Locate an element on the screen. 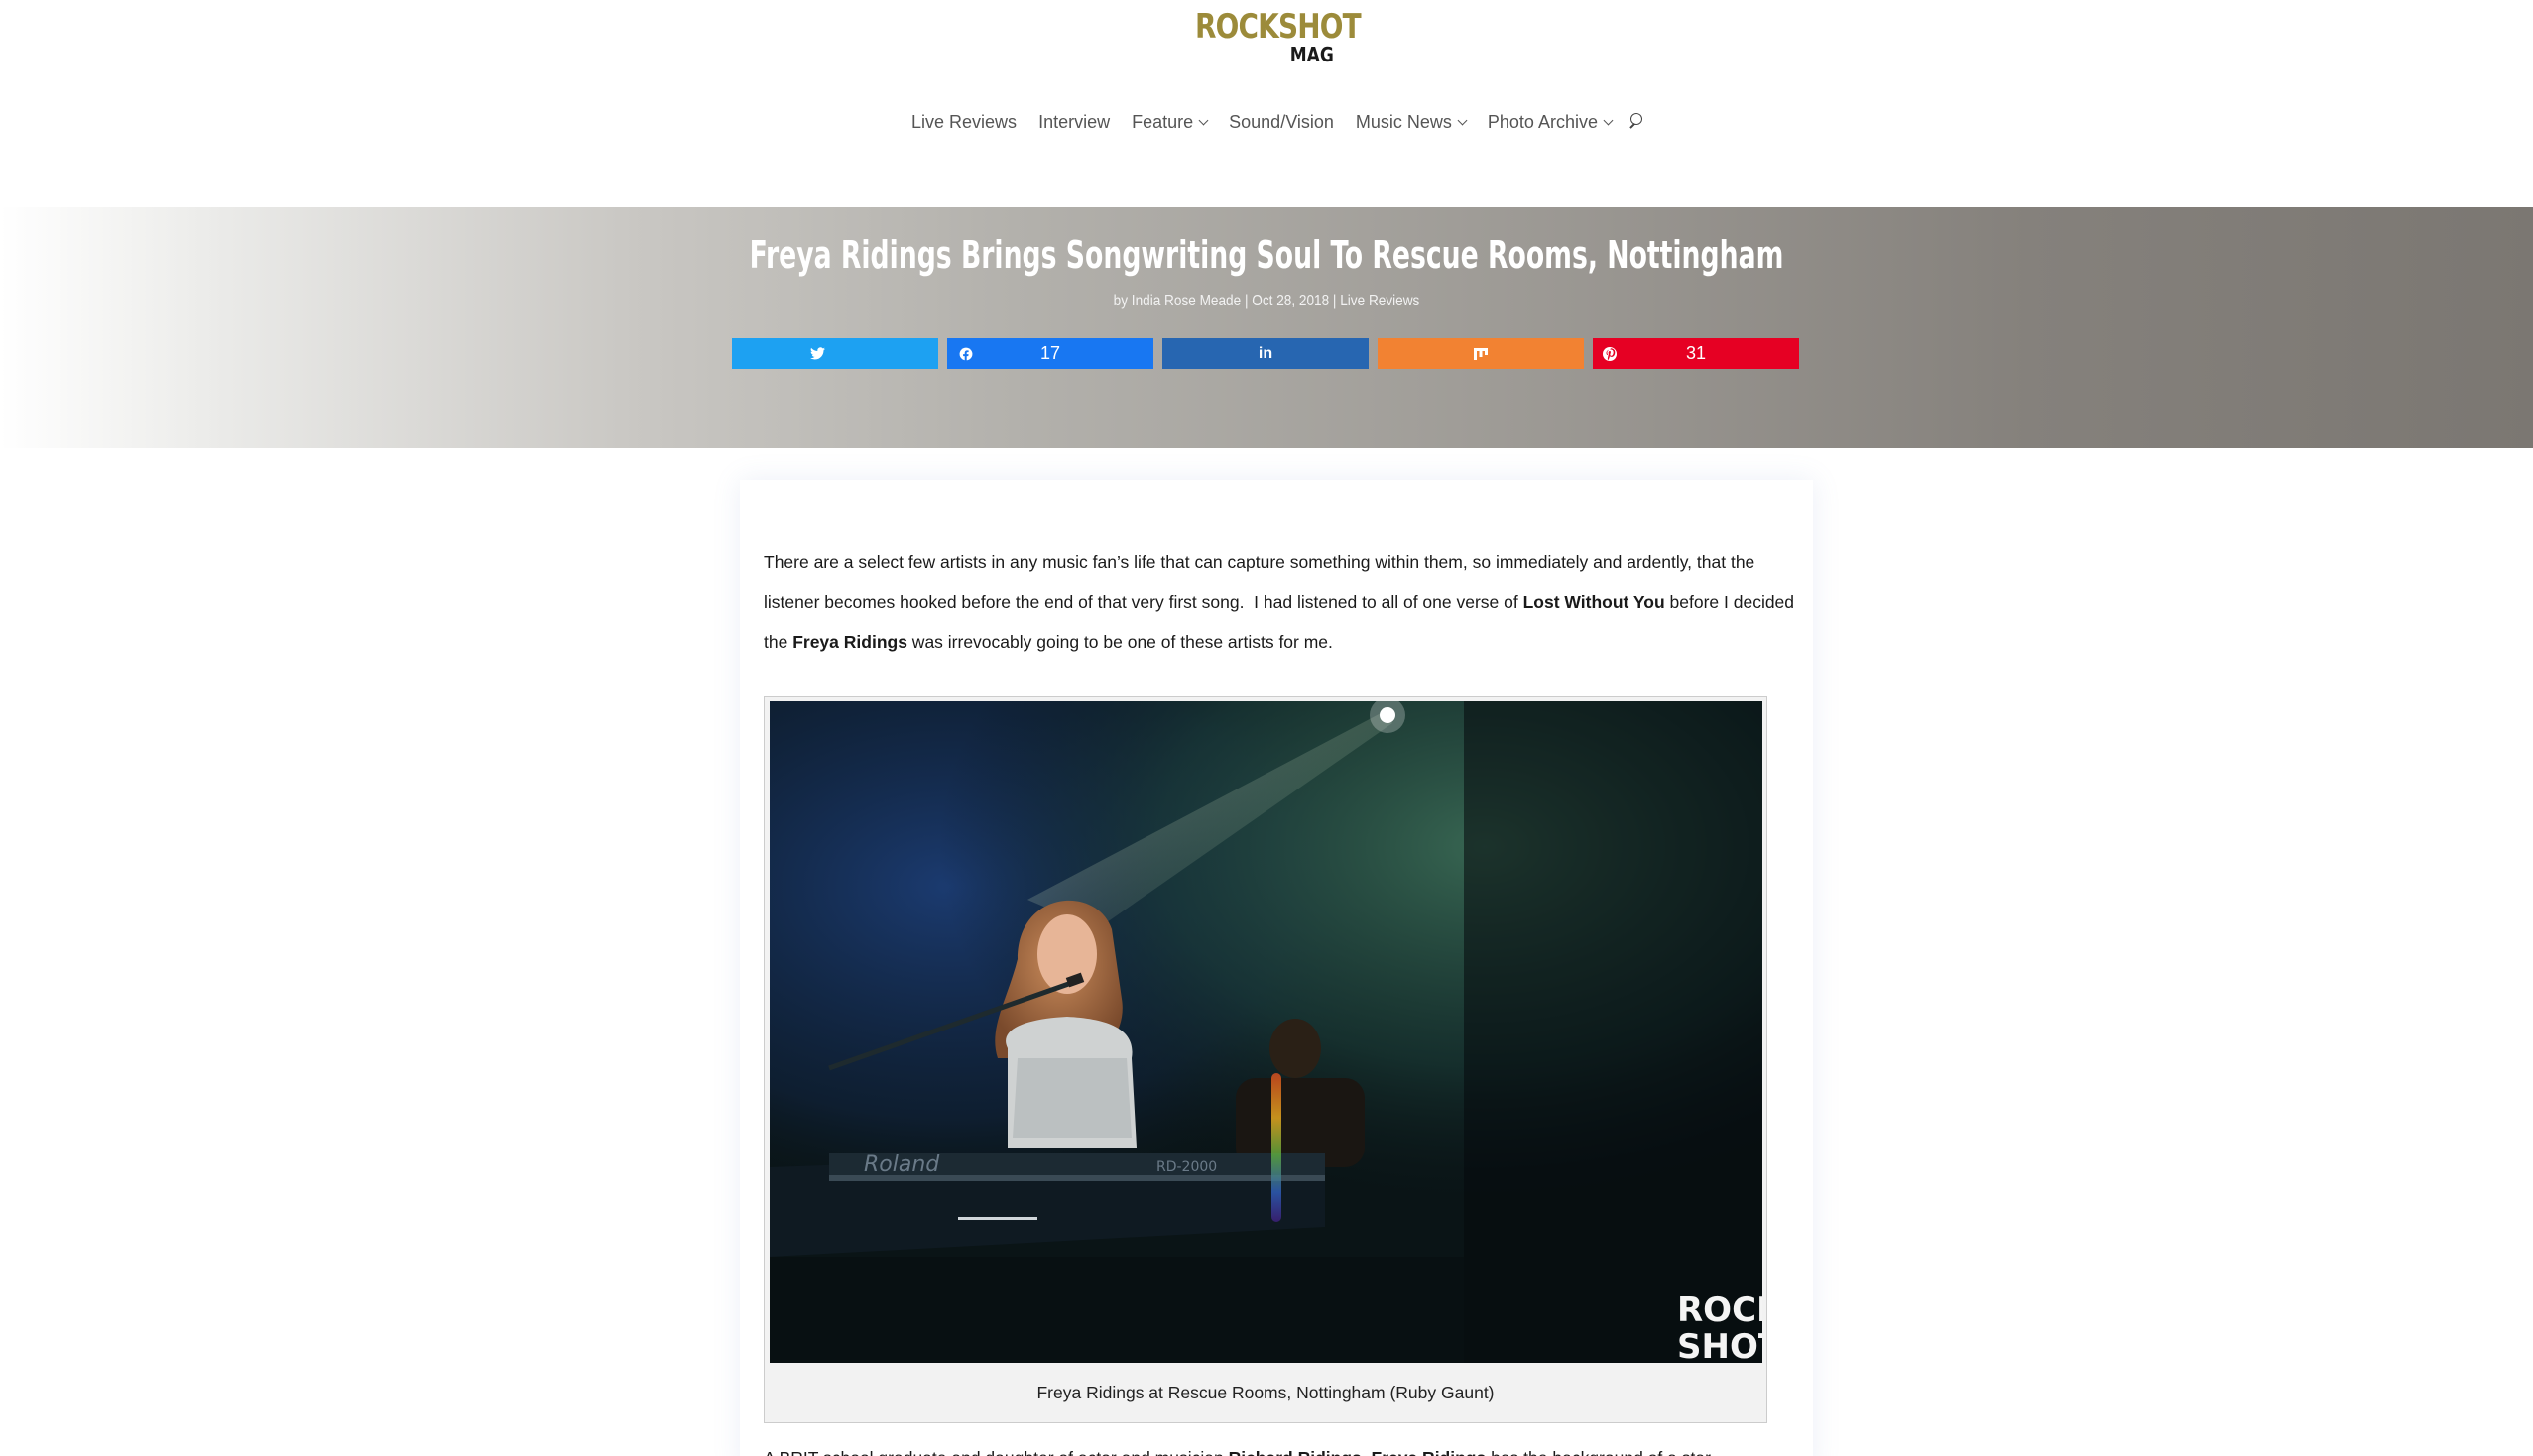  share-facebook-button: 17 is located at coordinates (1050, 353).